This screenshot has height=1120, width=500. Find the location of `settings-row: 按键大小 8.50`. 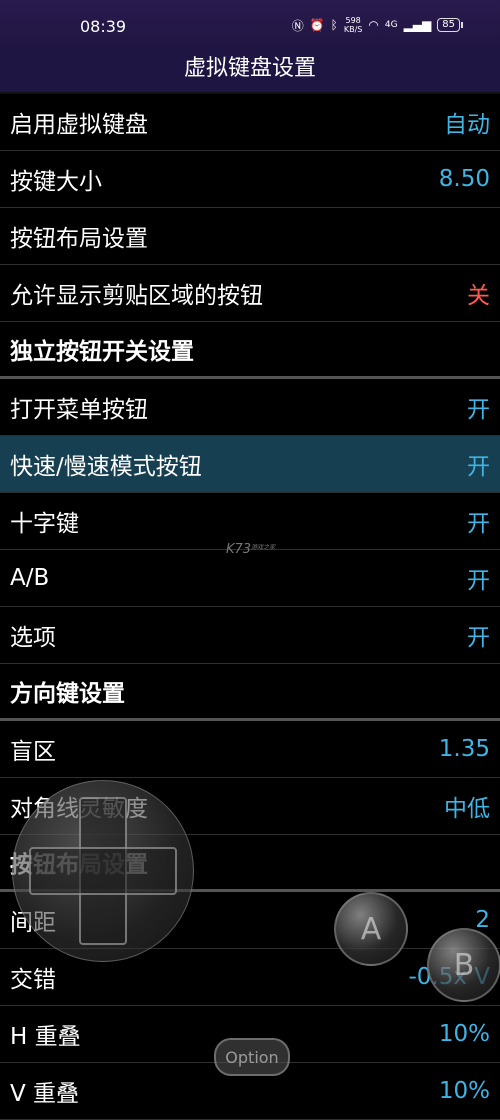

settings-row: 按键大小 8.50 is located at coordinates (250, 179).